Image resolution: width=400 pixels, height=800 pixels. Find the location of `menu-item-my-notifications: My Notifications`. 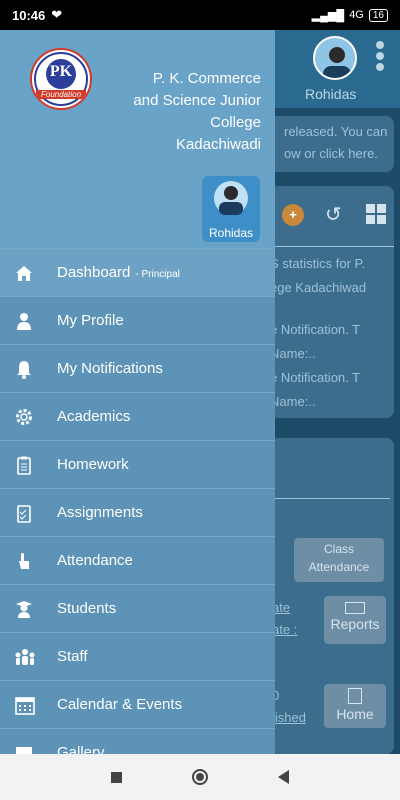

menu-item-my-notifications: My Notifications is located at coordinates (137, 368).